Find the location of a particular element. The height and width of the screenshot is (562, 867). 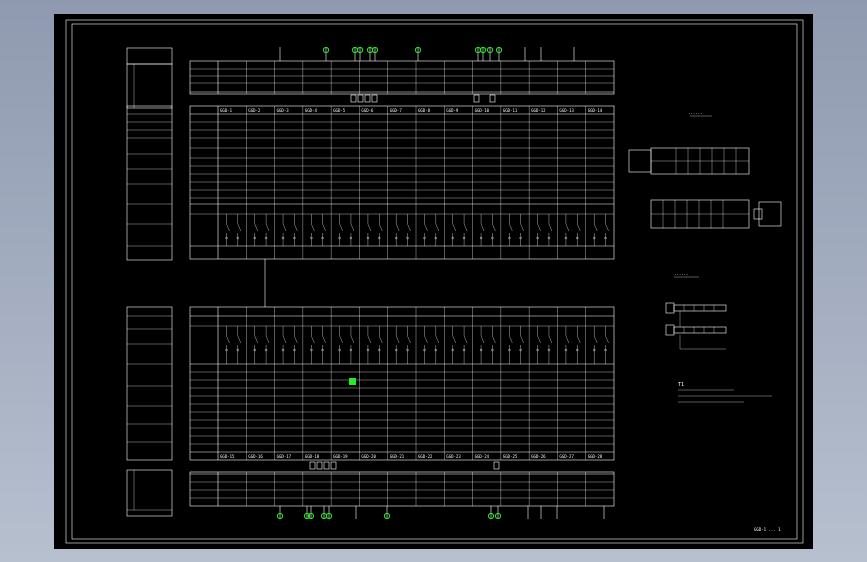

detail-top is located at coordinates (689, 145).